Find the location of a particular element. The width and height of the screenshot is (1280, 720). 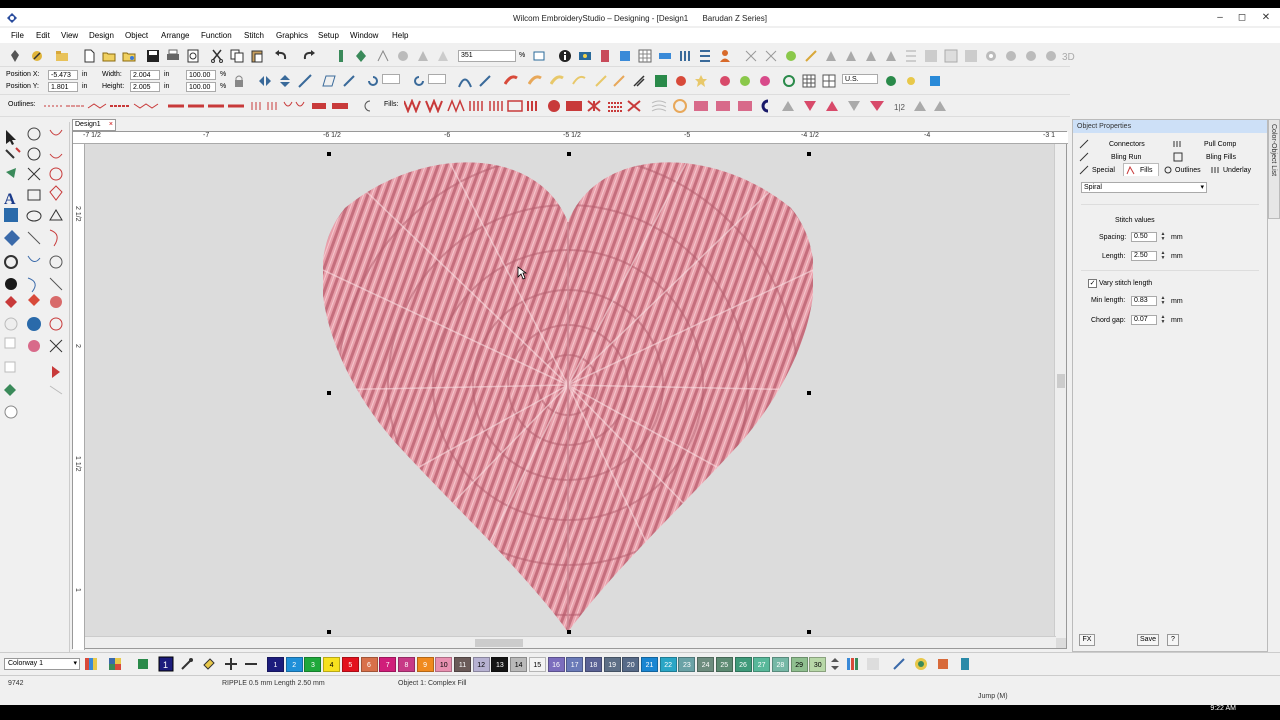

pattern-icon is located at coordinates (557, 81).